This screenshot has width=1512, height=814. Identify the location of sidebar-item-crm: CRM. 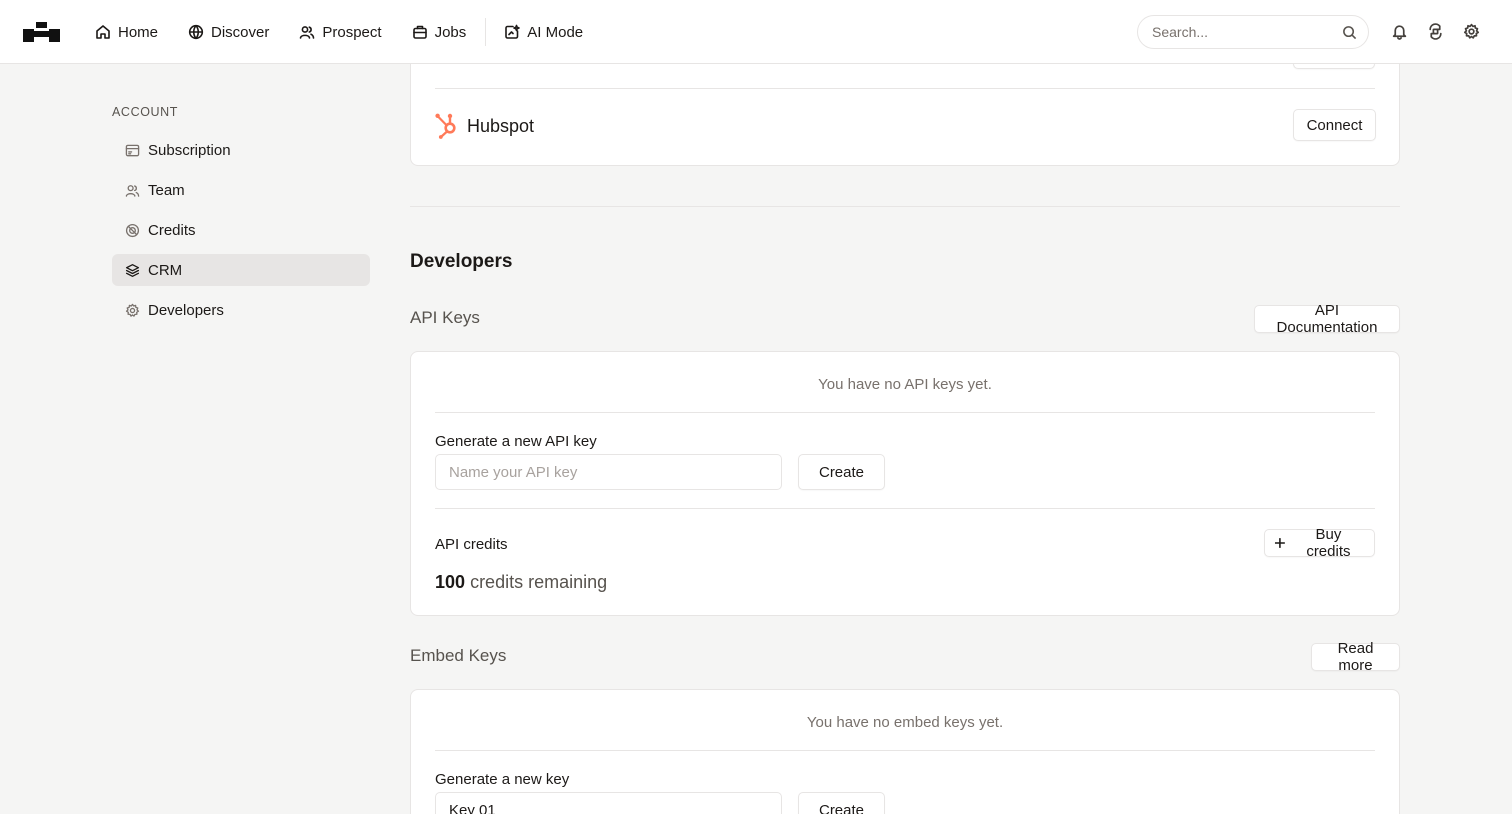
(241, 270).